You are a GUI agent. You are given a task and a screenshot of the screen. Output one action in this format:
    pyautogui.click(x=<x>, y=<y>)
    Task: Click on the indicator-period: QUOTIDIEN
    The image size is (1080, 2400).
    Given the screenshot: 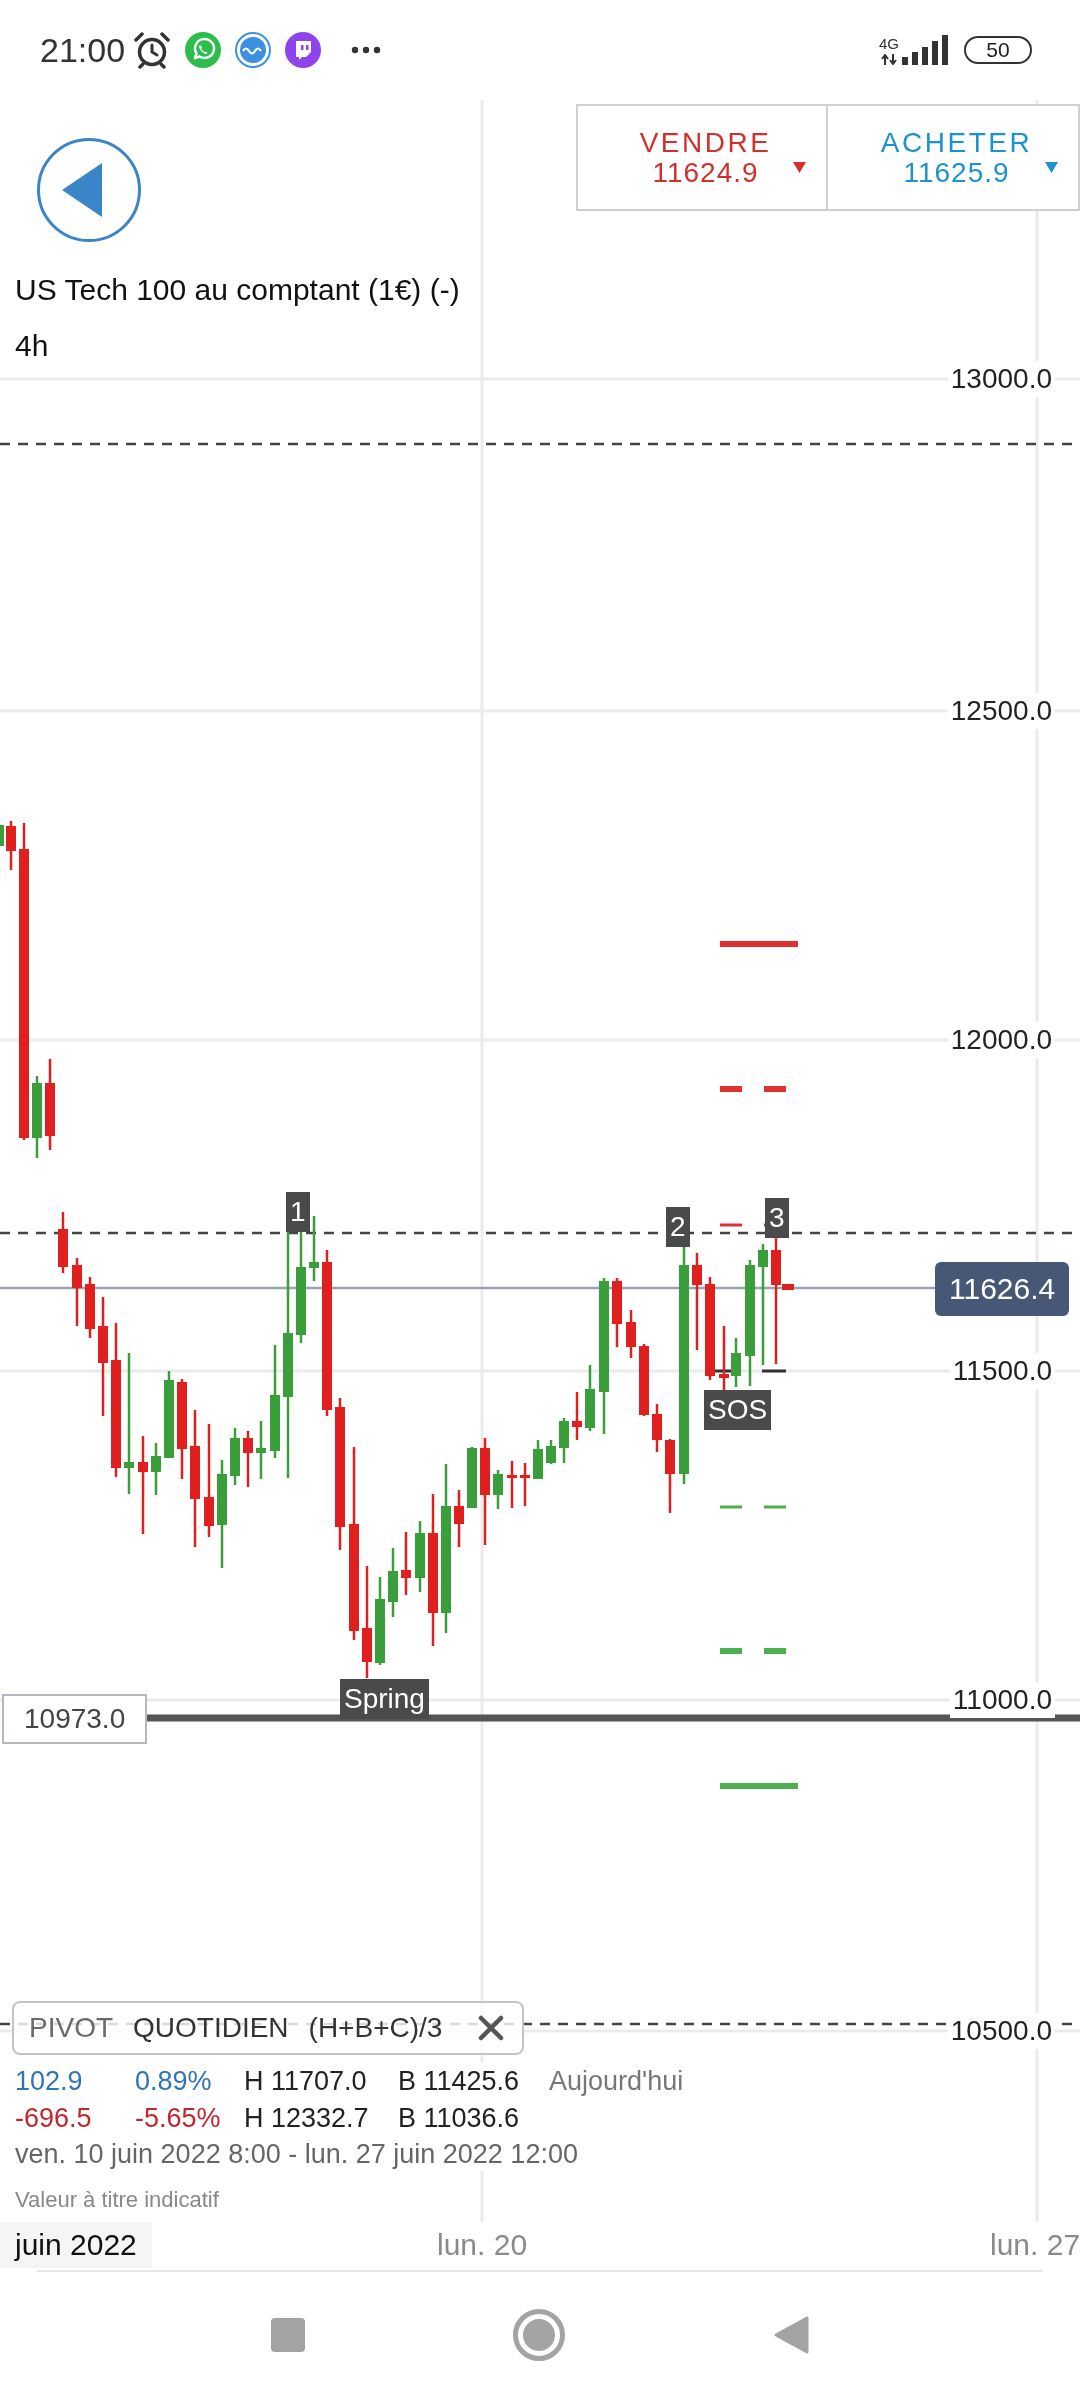 What is the action you would take?
    pyautogui.click(x=211, y=2028)
    